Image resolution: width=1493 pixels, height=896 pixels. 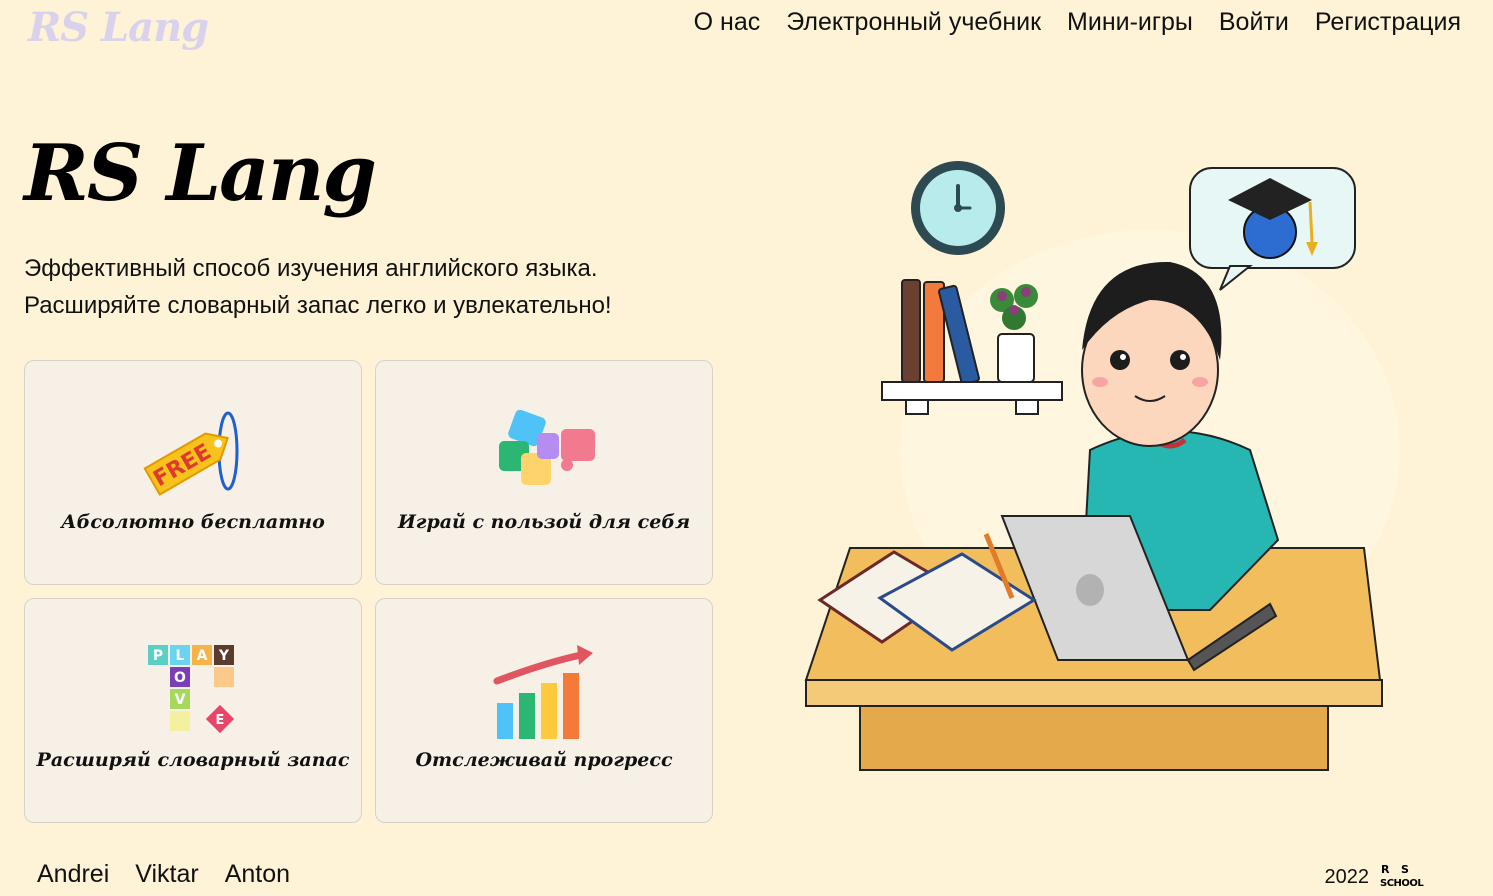 What do you see at coordinates (180, 700) in the screenshot?
I see `svg-text: V` at bounding box center [180, 700].